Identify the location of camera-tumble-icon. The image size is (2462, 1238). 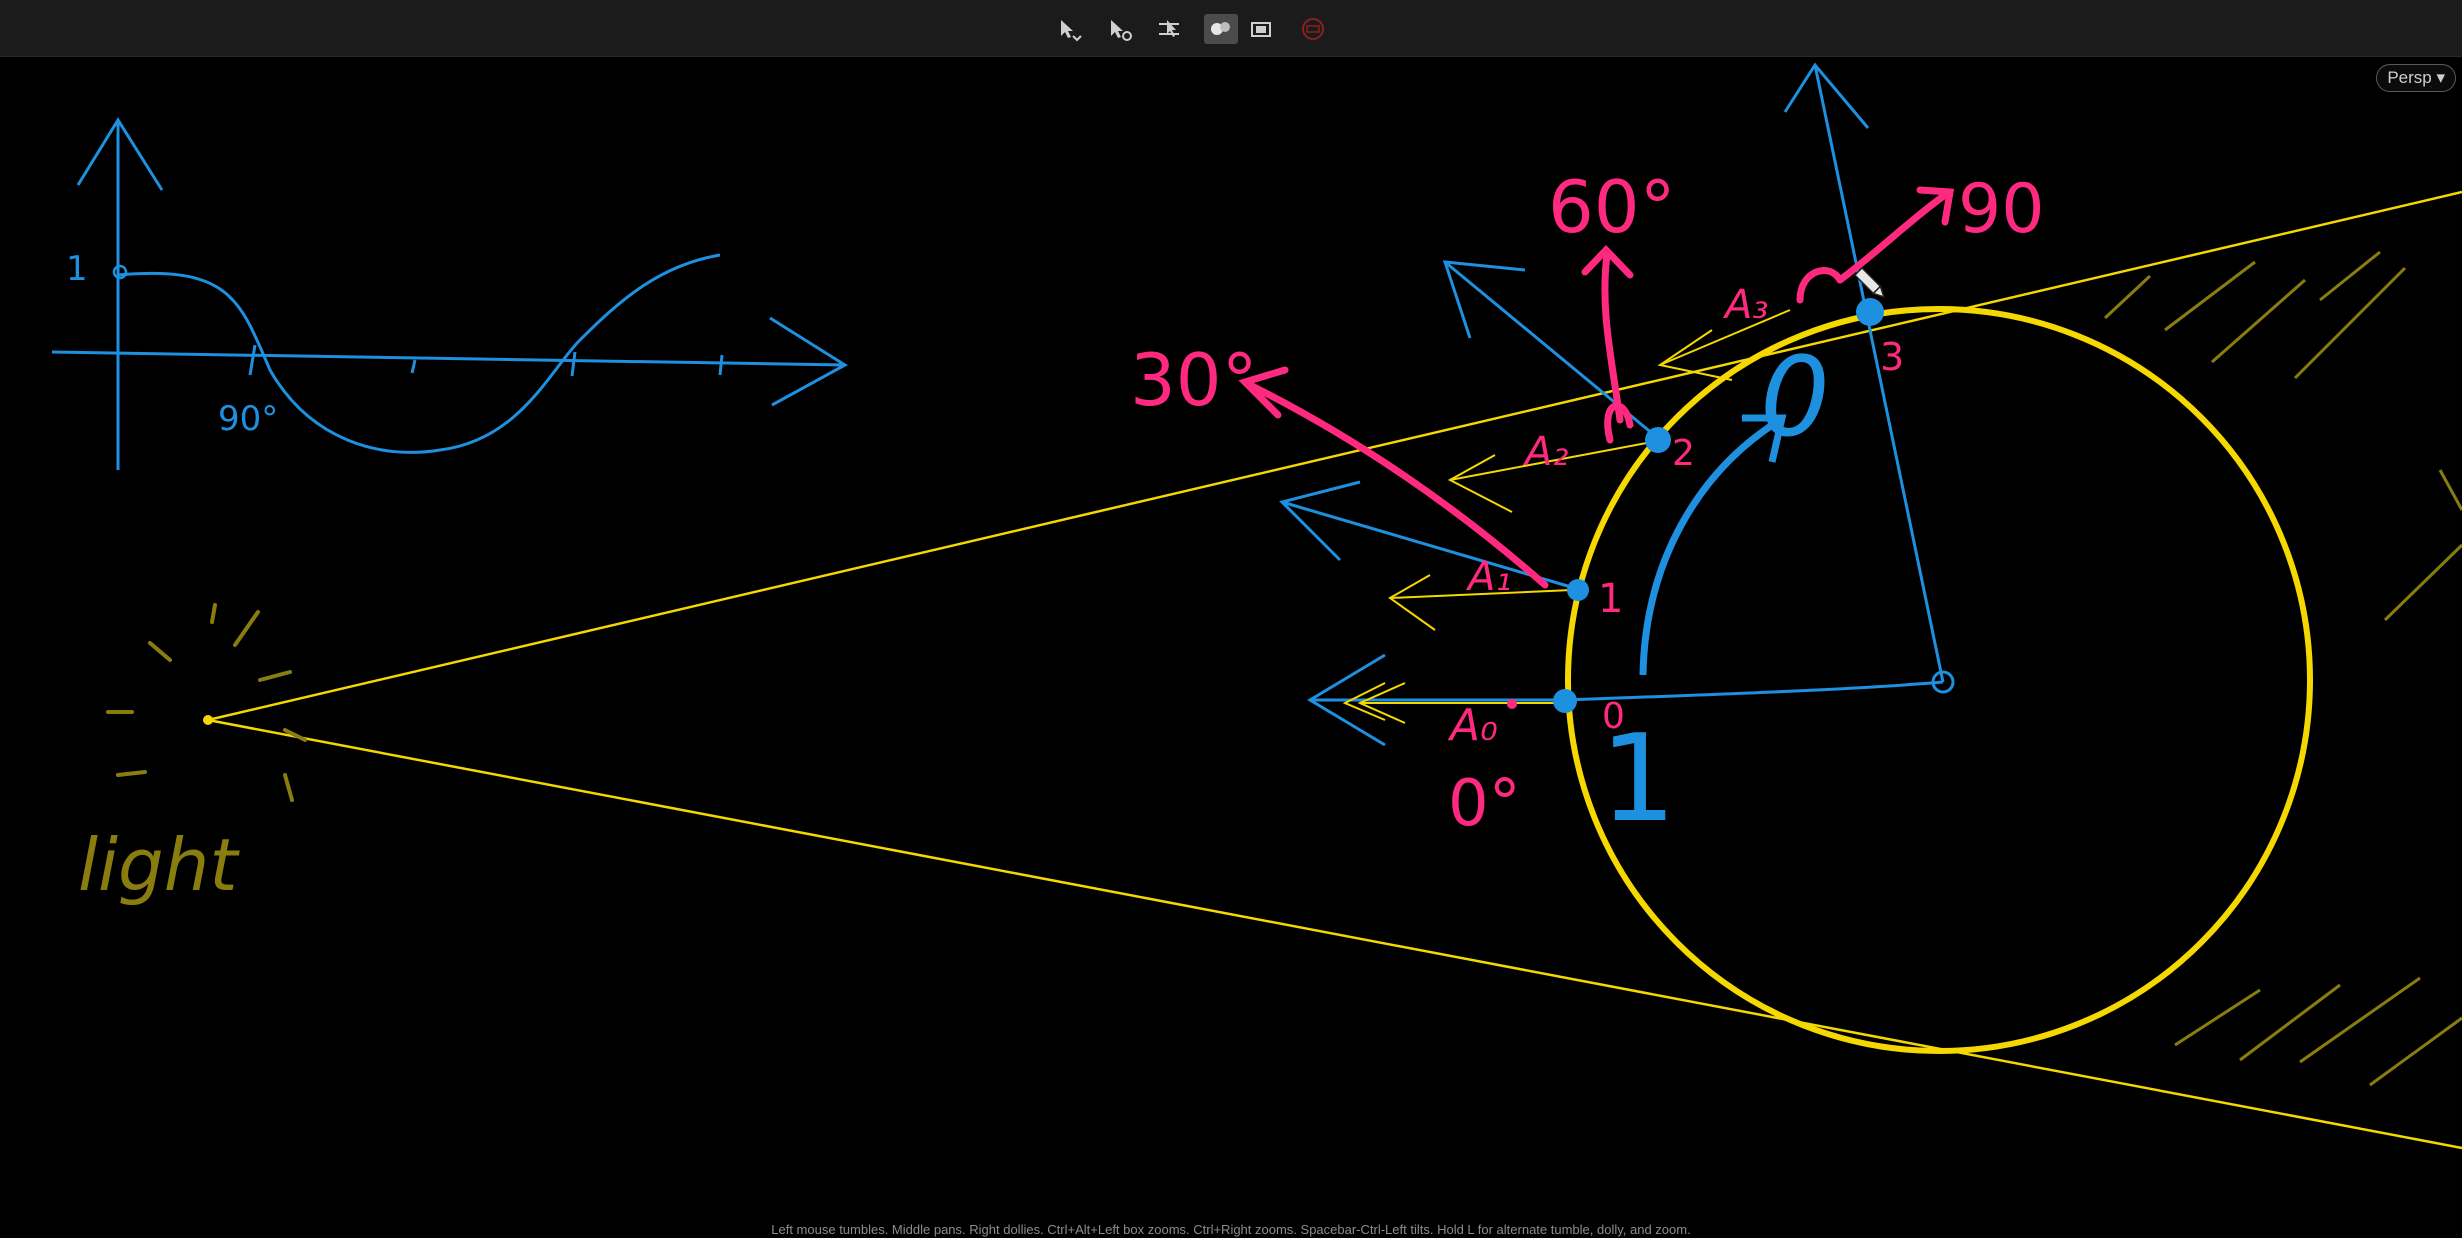
(1221, 29).